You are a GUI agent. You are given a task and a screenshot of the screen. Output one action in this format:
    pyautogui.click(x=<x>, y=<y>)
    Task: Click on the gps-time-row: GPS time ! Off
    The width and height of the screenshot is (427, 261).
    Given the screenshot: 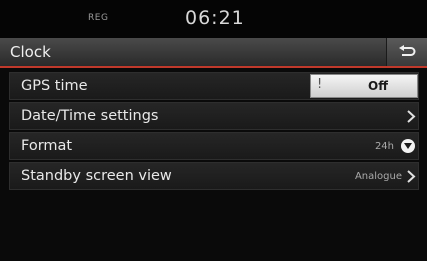 What is the action you would take?
    pyautogui.click(x=214, y=86)
    